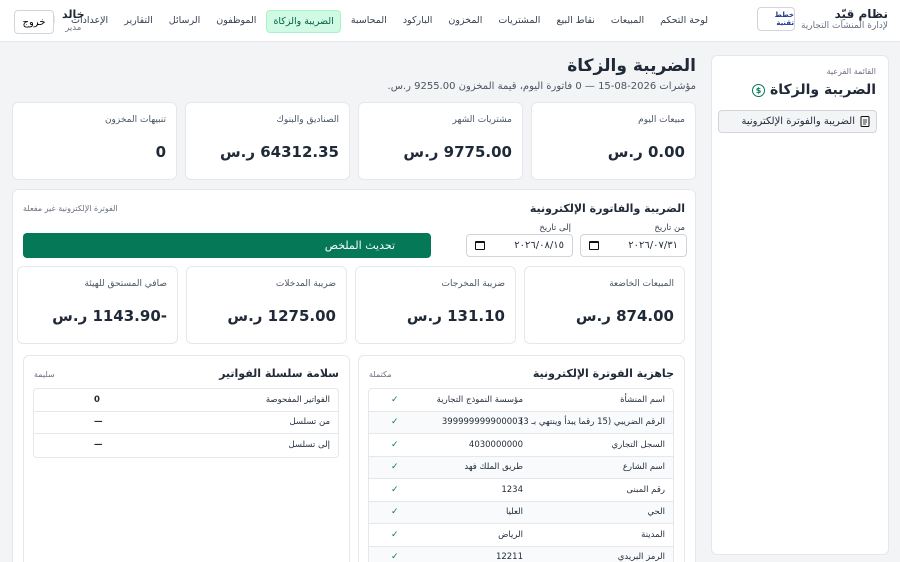 The image size is (900, 562). I want to click on table-row: من تسلسل —, so click(186, 423).